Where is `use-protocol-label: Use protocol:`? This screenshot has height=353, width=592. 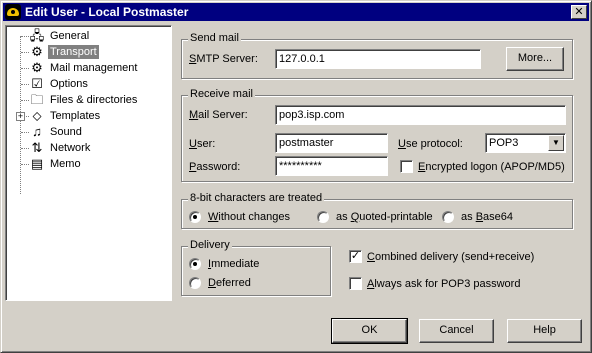
use-protocol-label: Use protocol: is located at coordinates (430, 144).